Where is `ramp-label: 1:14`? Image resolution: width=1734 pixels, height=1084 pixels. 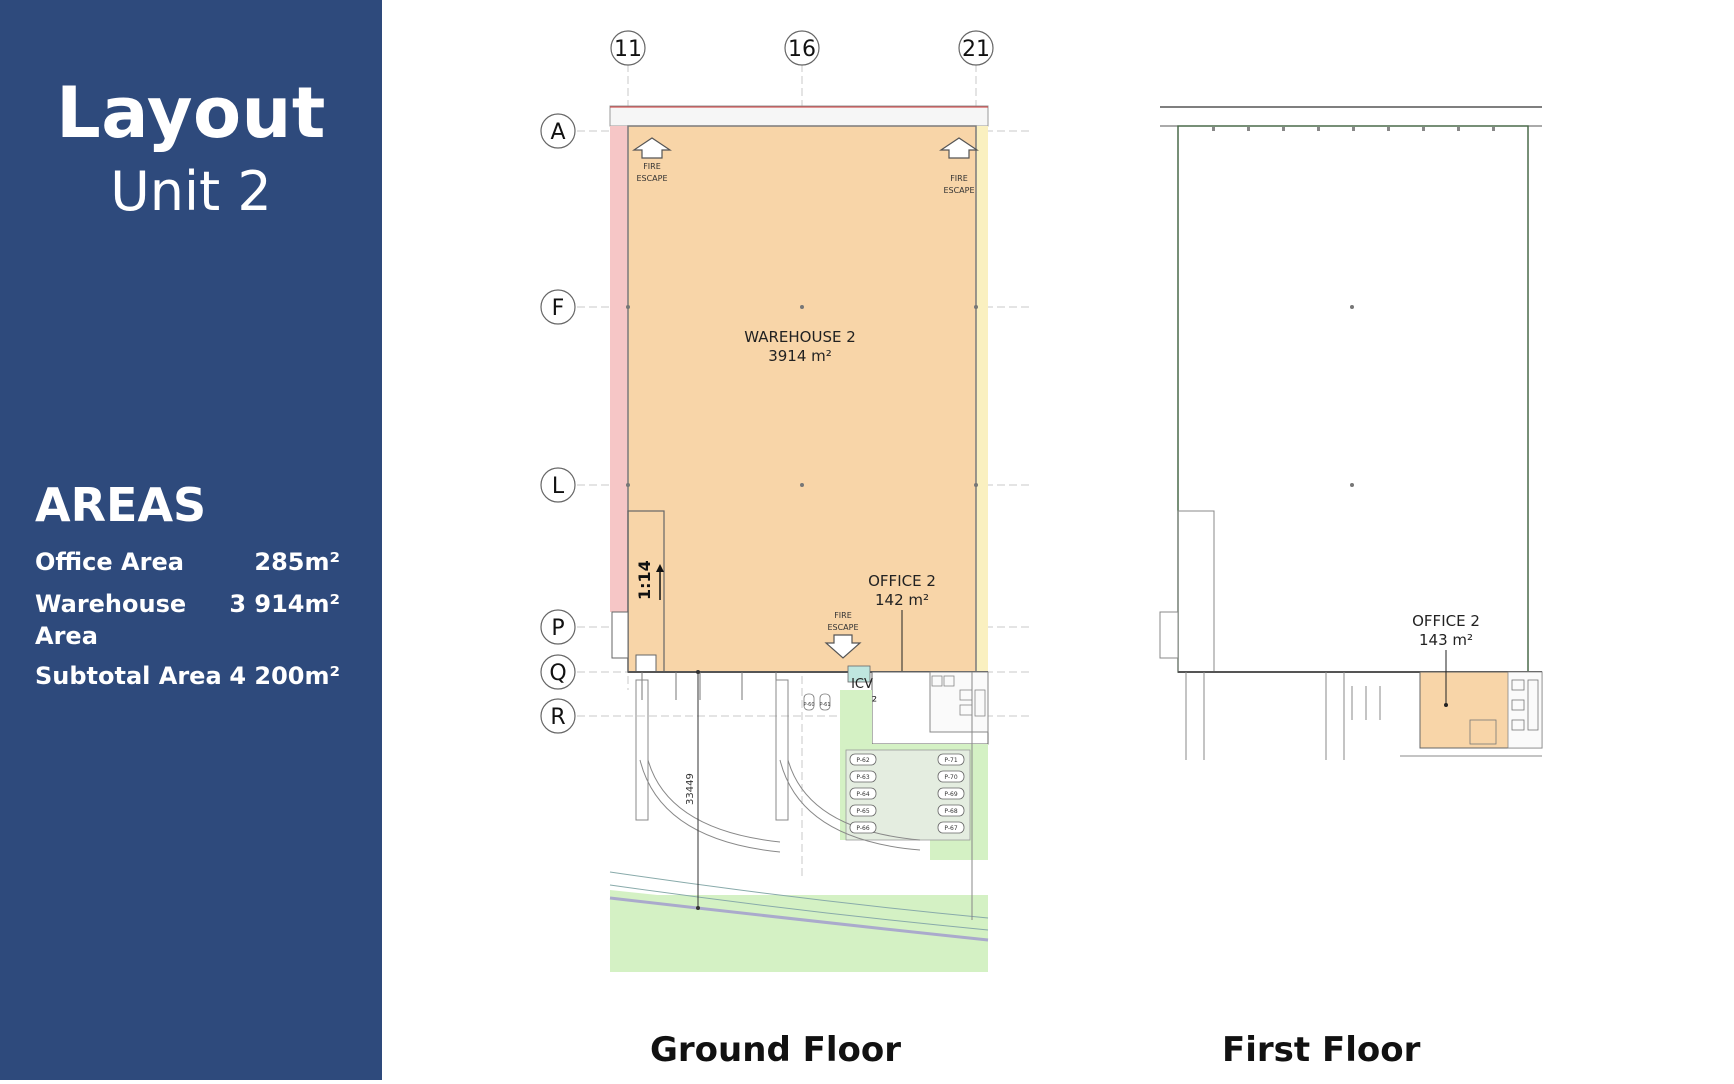 ramp-label: 1:14 is located at coordinates (644, 580).